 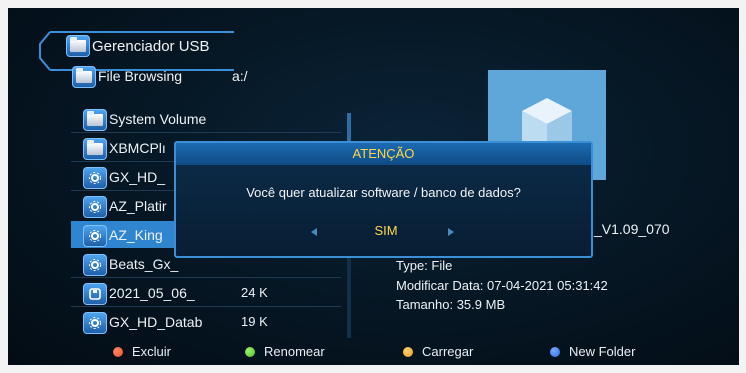 I want to click on rename-button: Renomear, so click(x=285, y=351).